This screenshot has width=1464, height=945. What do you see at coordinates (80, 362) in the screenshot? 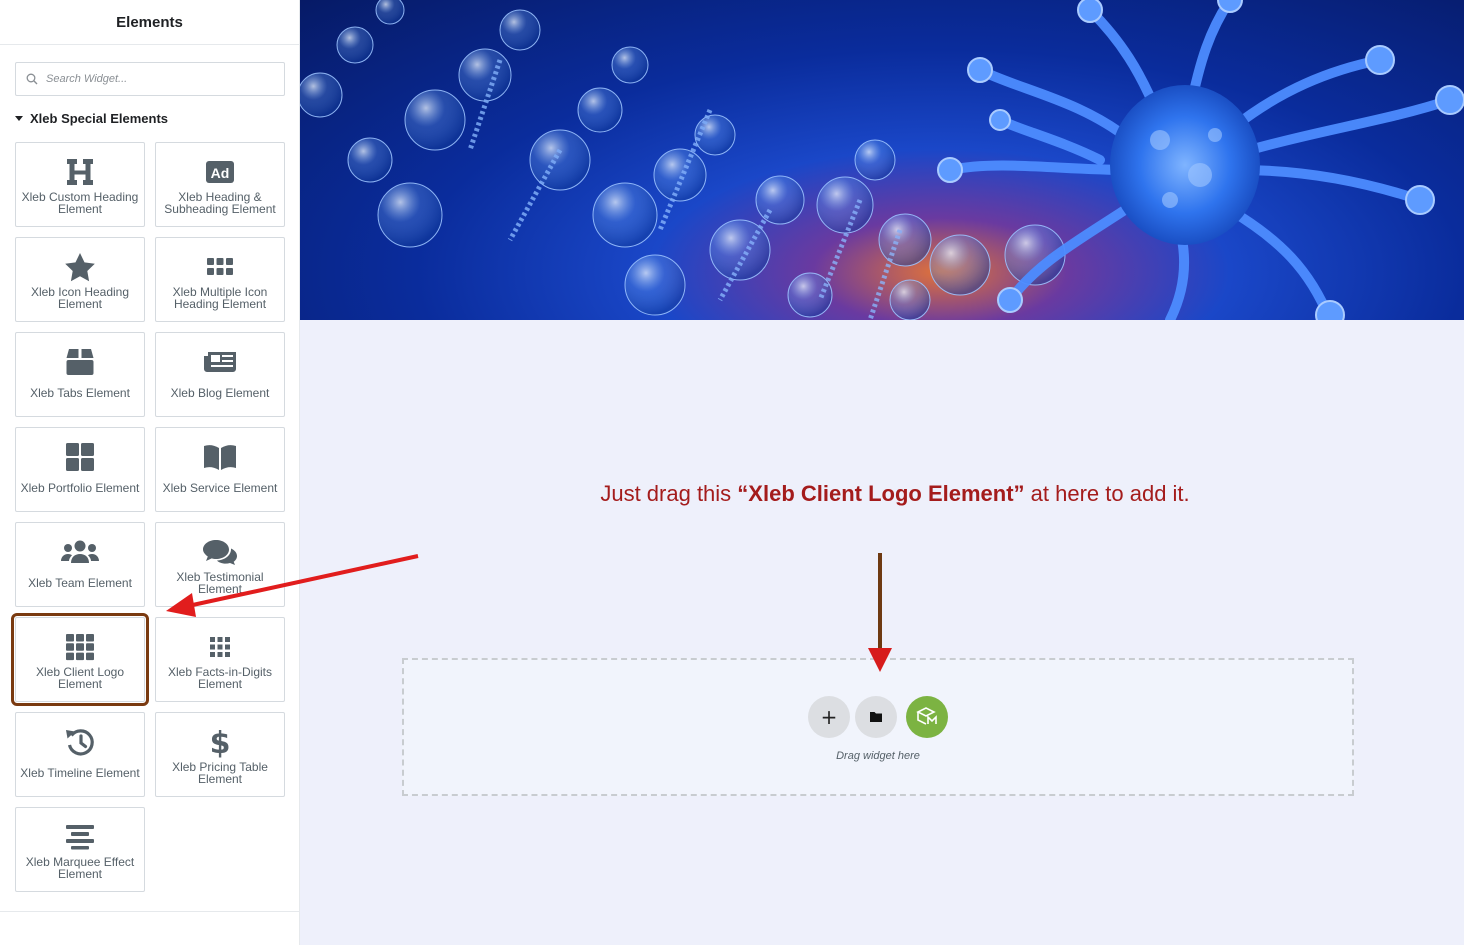
I see `box-icon` at bounding box center [80, 362].